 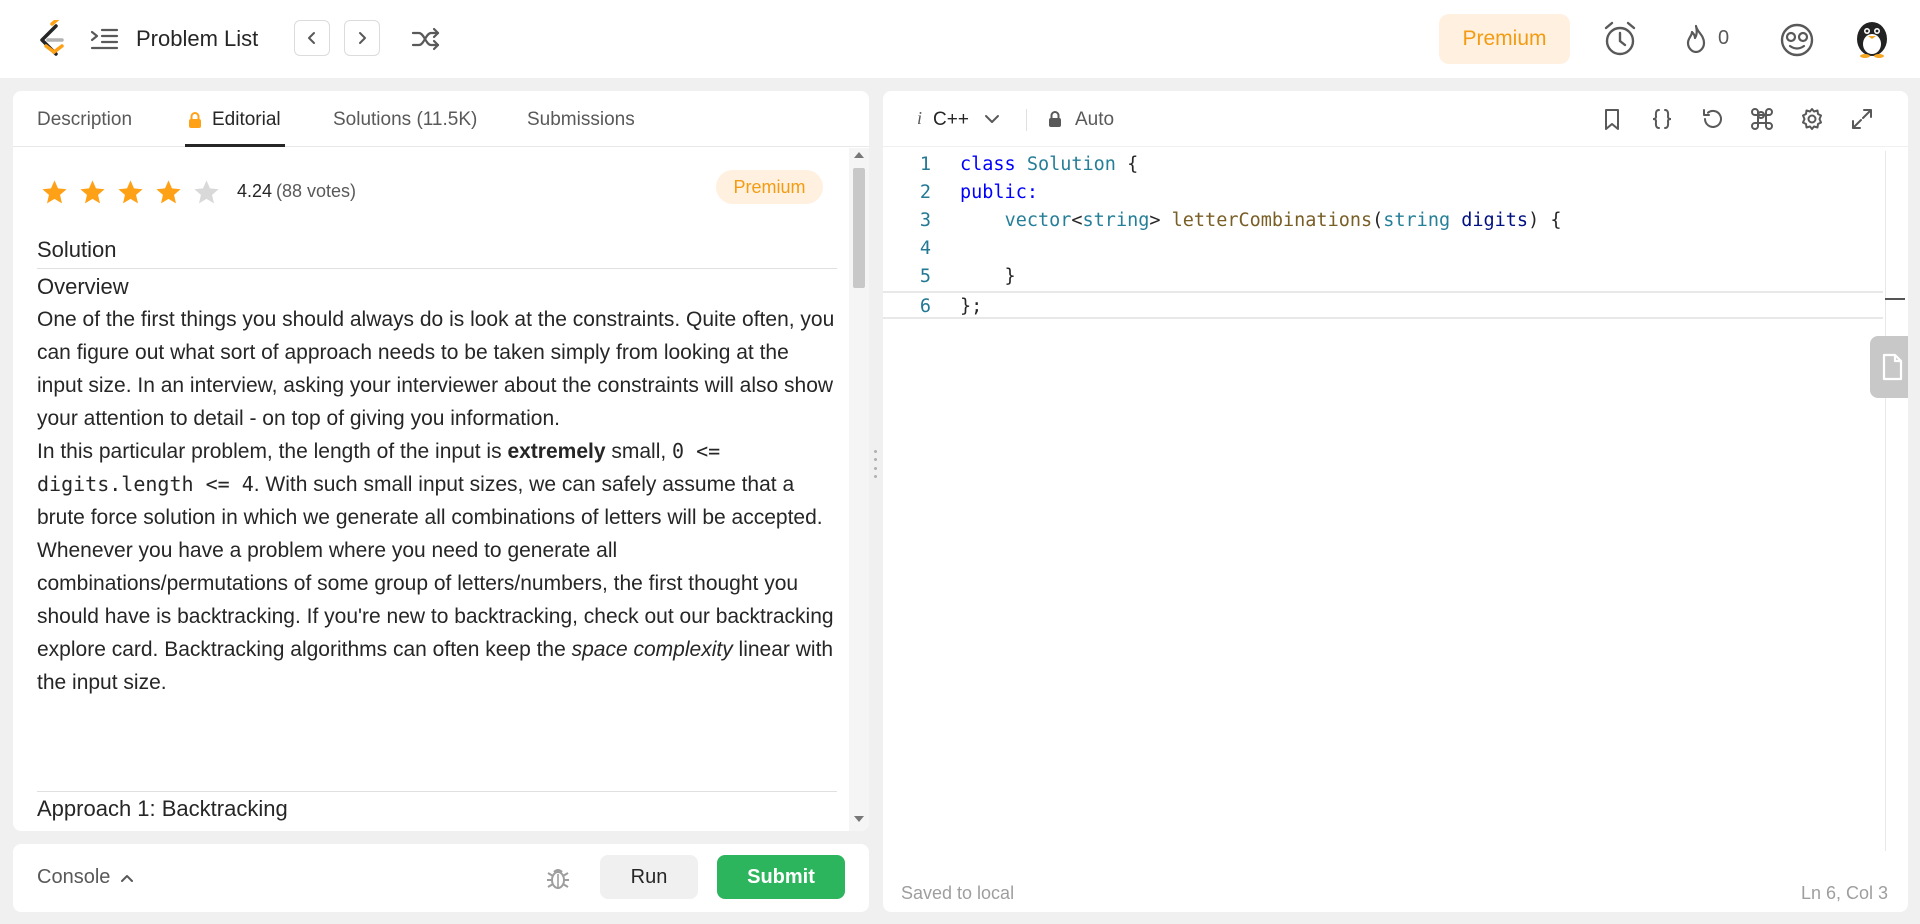 What do you see at coordinates (1612, 119) in the screenshot?
I see `bookmark-icon` at bounding box center [1612, 119].